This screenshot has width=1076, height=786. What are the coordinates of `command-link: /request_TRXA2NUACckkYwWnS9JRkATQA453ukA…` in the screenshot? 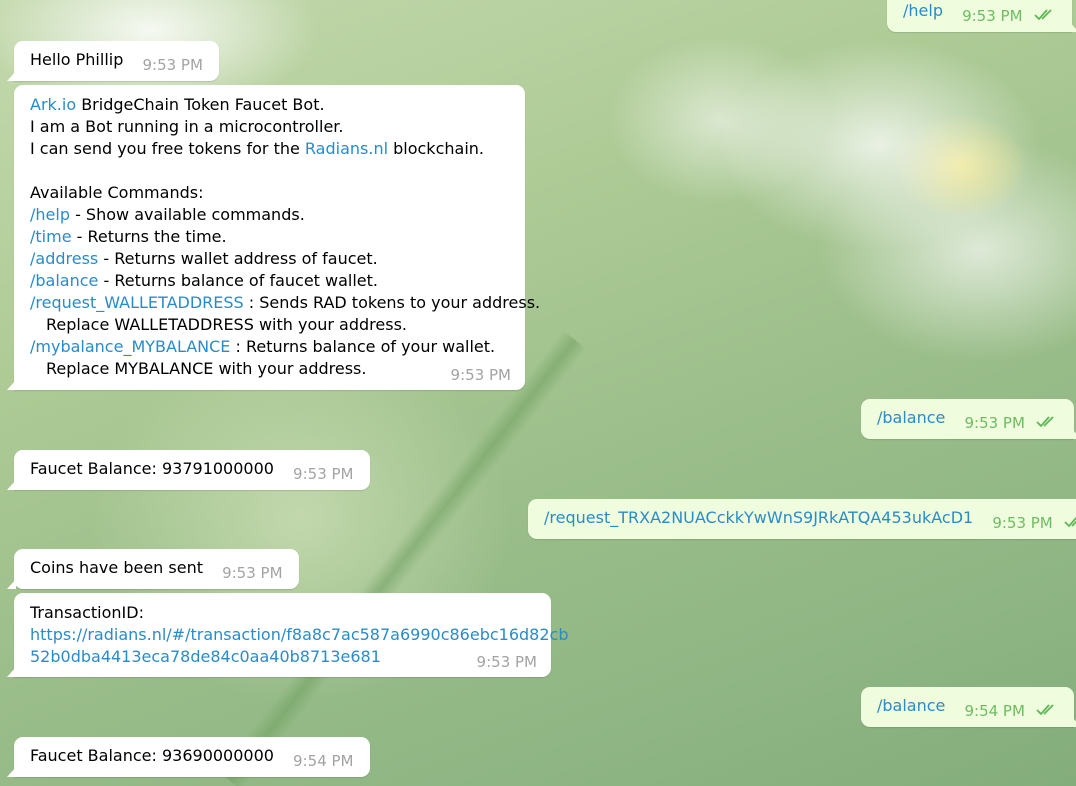 It's located at (758, 517).